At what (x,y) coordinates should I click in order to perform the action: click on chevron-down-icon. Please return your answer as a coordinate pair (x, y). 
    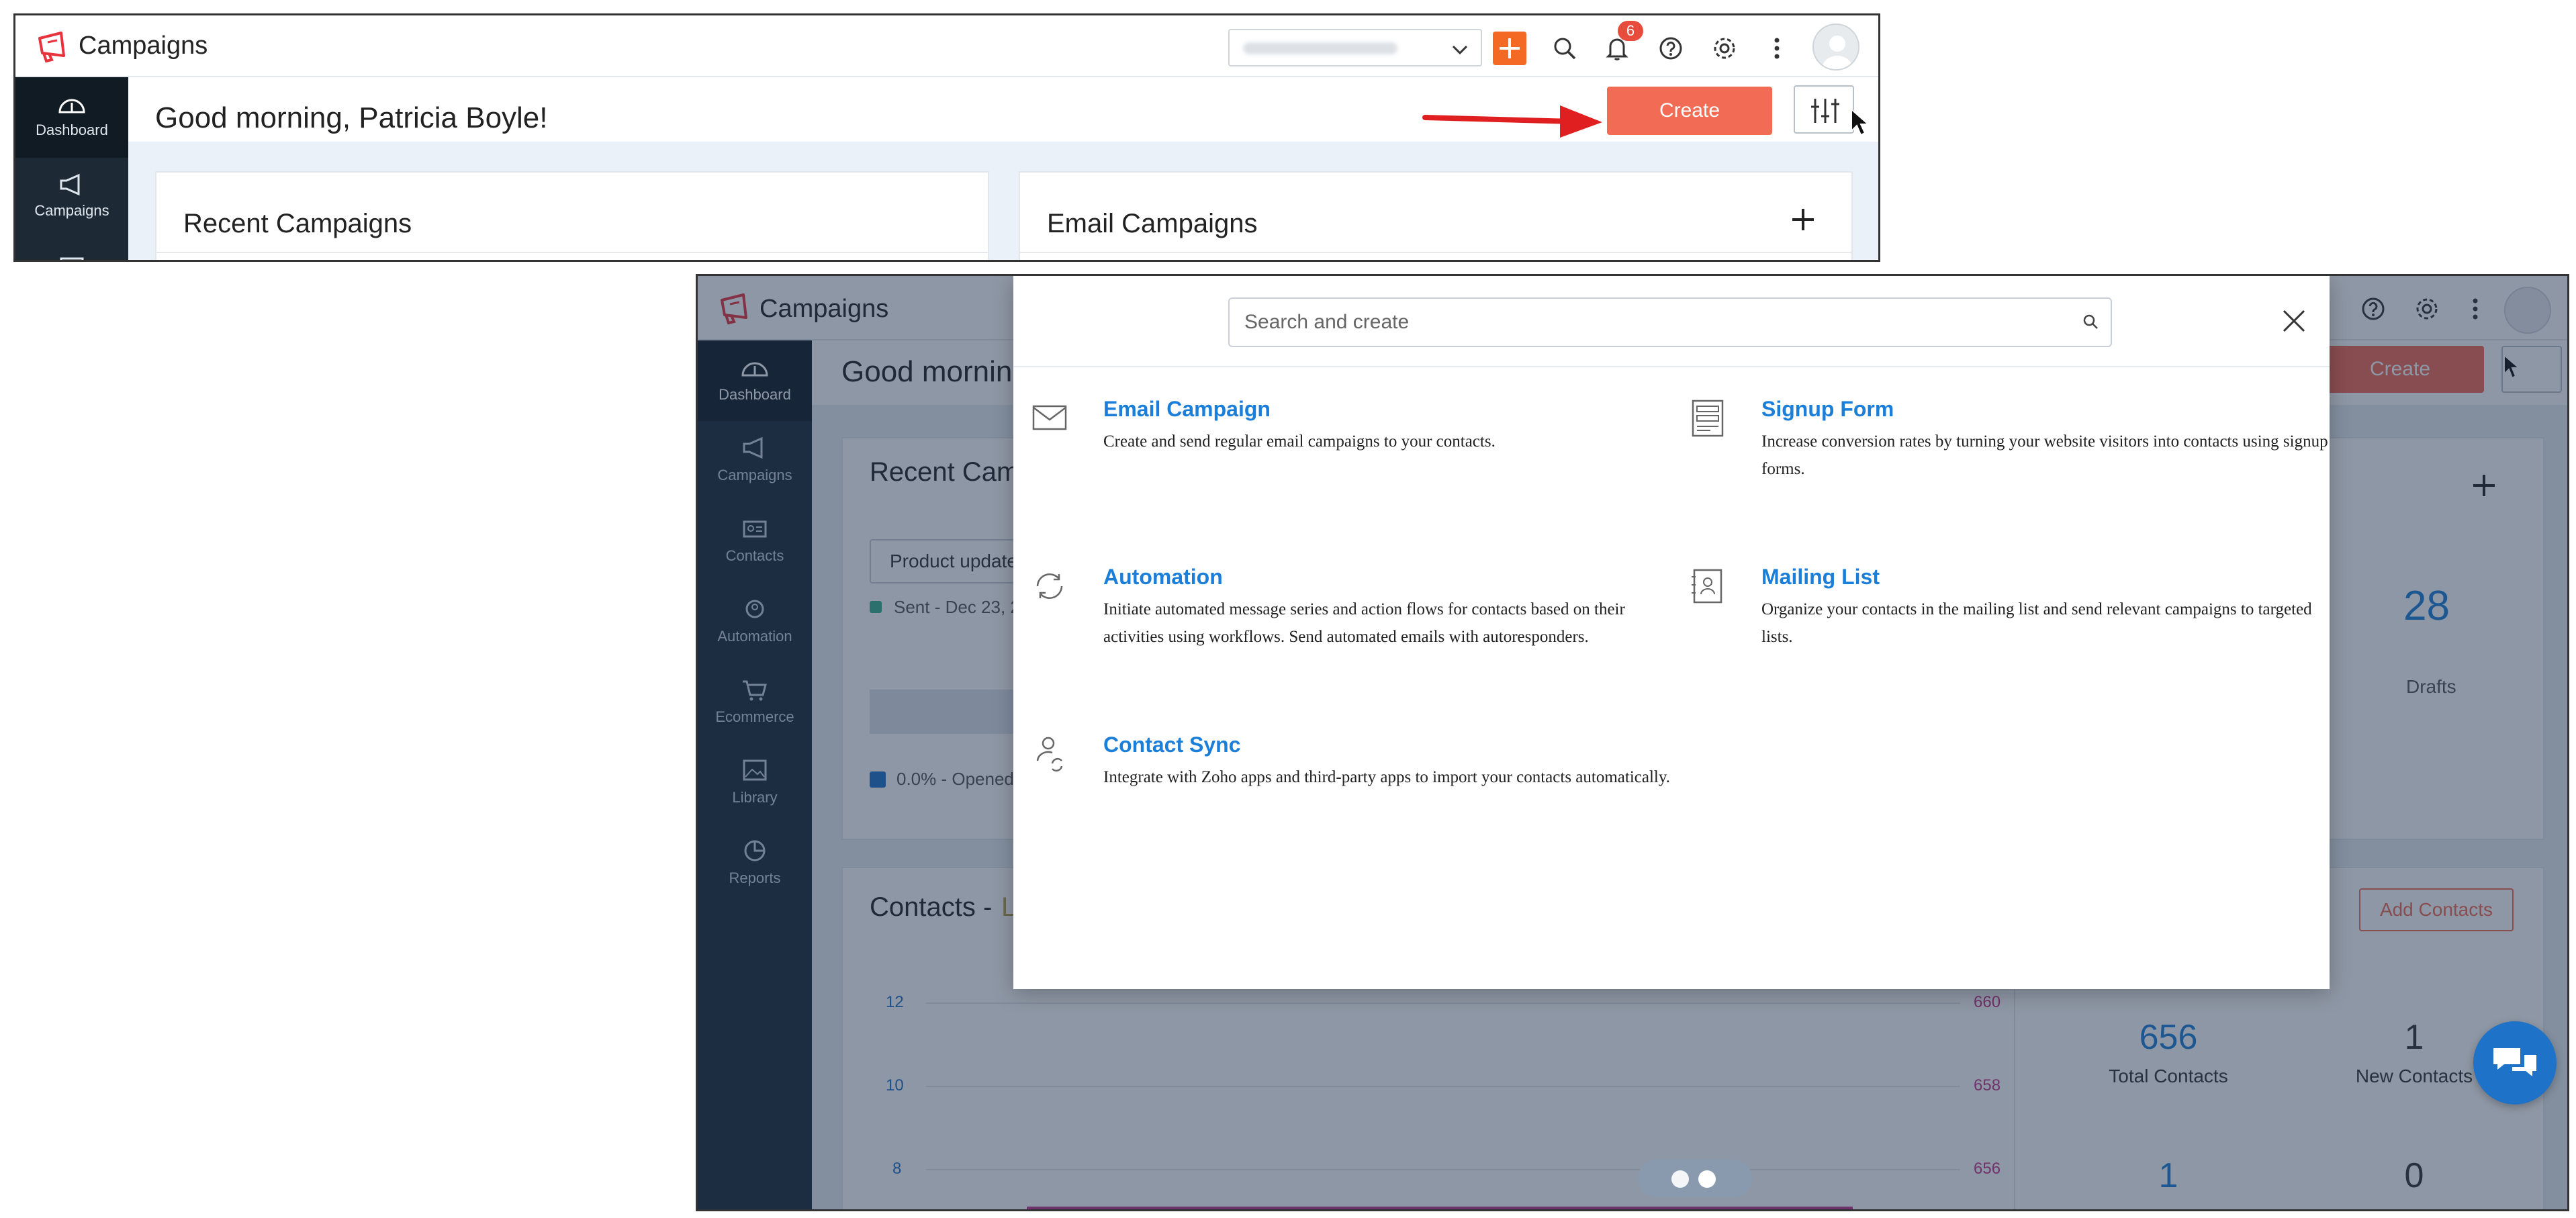
    Looking at the image, I should click on (1460, 50).